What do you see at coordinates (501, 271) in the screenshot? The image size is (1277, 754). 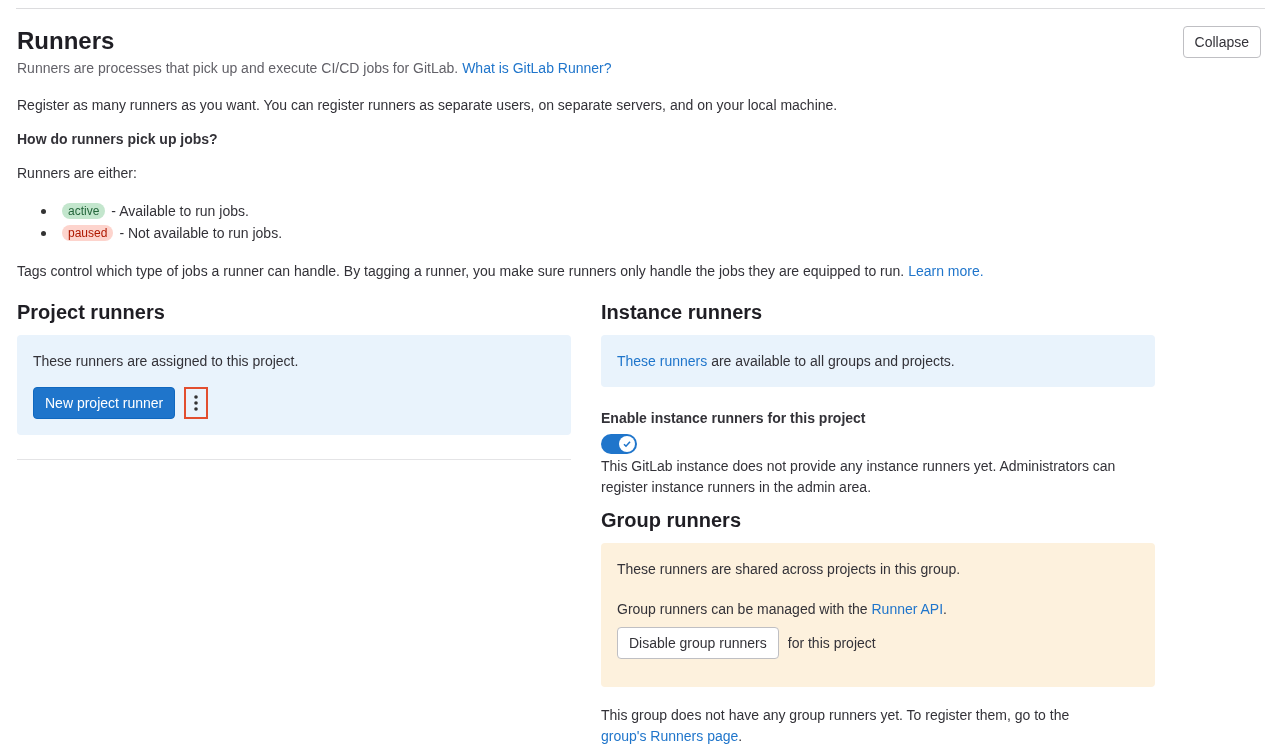 I see `tags-text: Tags control which type of jobs a runner can handle. By tagging a runner, you make sure runners only handle the jobs they are equipped to run. Learn more.` at bounding box center [501, 271].